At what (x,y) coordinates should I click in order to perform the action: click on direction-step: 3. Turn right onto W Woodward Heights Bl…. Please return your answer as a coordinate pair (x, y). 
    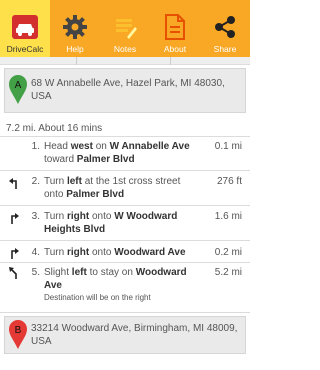
    Looking at the image, I should click on (125, 224).